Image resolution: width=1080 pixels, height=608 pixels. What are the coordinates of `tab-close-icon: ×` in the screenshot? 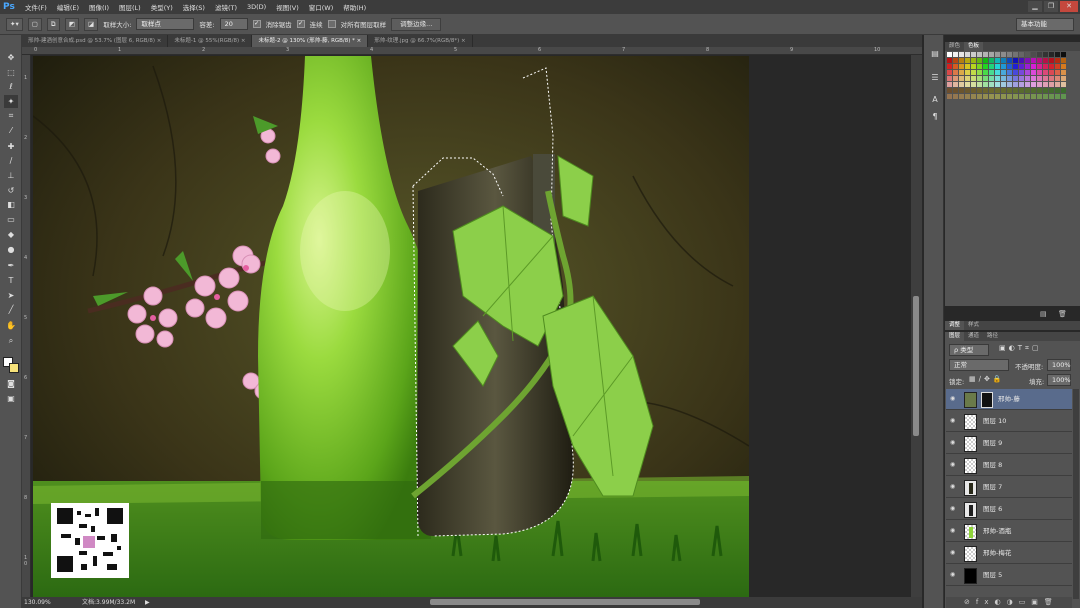 It's located at (159, 41).